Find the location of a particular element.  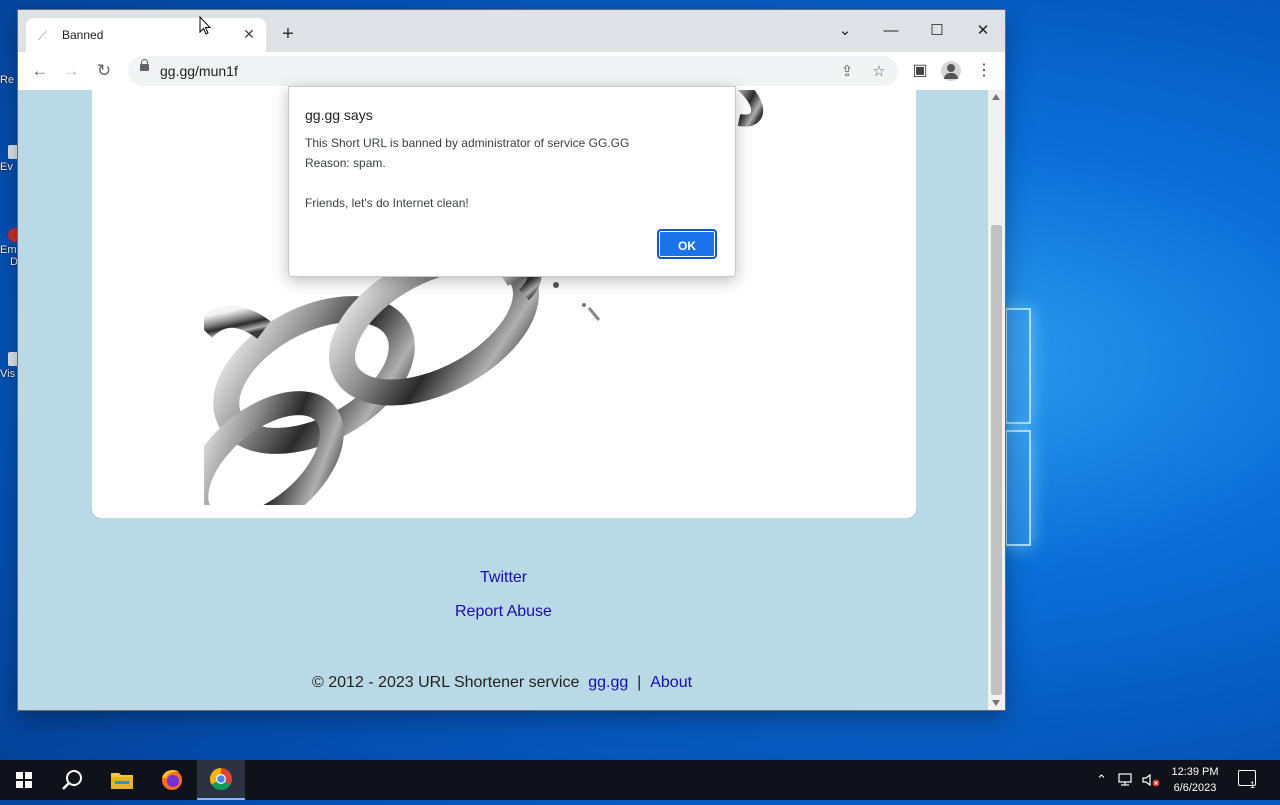

notification-count-badge: 1 is located at coordinates (1253, 785).